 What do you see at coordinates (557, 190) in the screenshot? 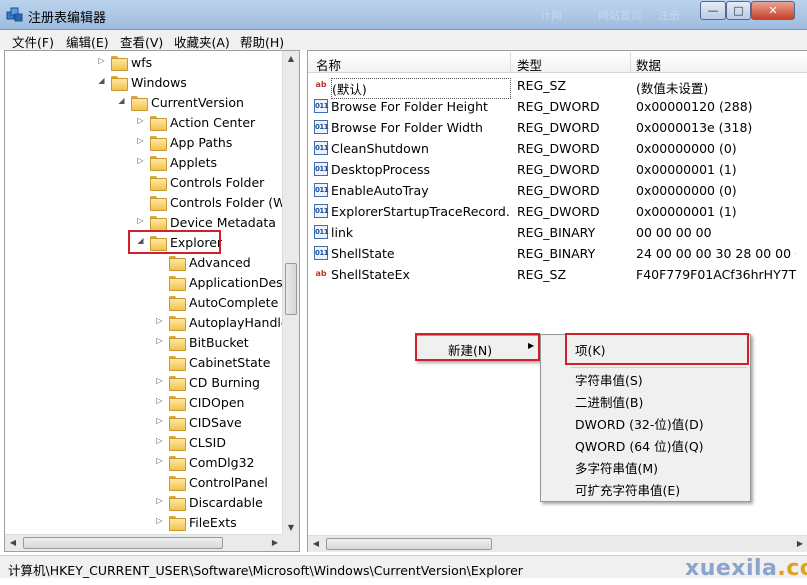
I see `list-item: 011 EnableAutoTray REG_DWORD 0x00000000 (0)` at bounding box center [557, 190].